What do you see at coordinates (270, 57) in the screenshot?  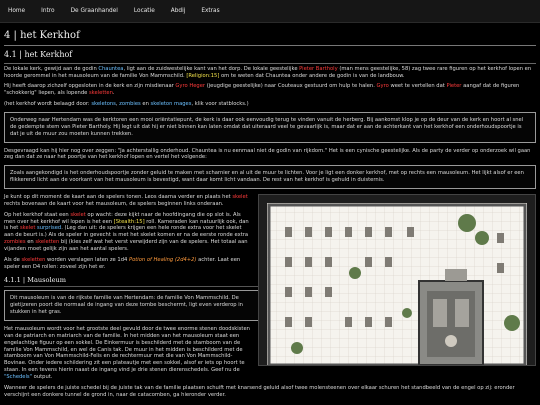 I see `section-title: 4.1 | het Kerkhof` at bounding box center [270, 57].